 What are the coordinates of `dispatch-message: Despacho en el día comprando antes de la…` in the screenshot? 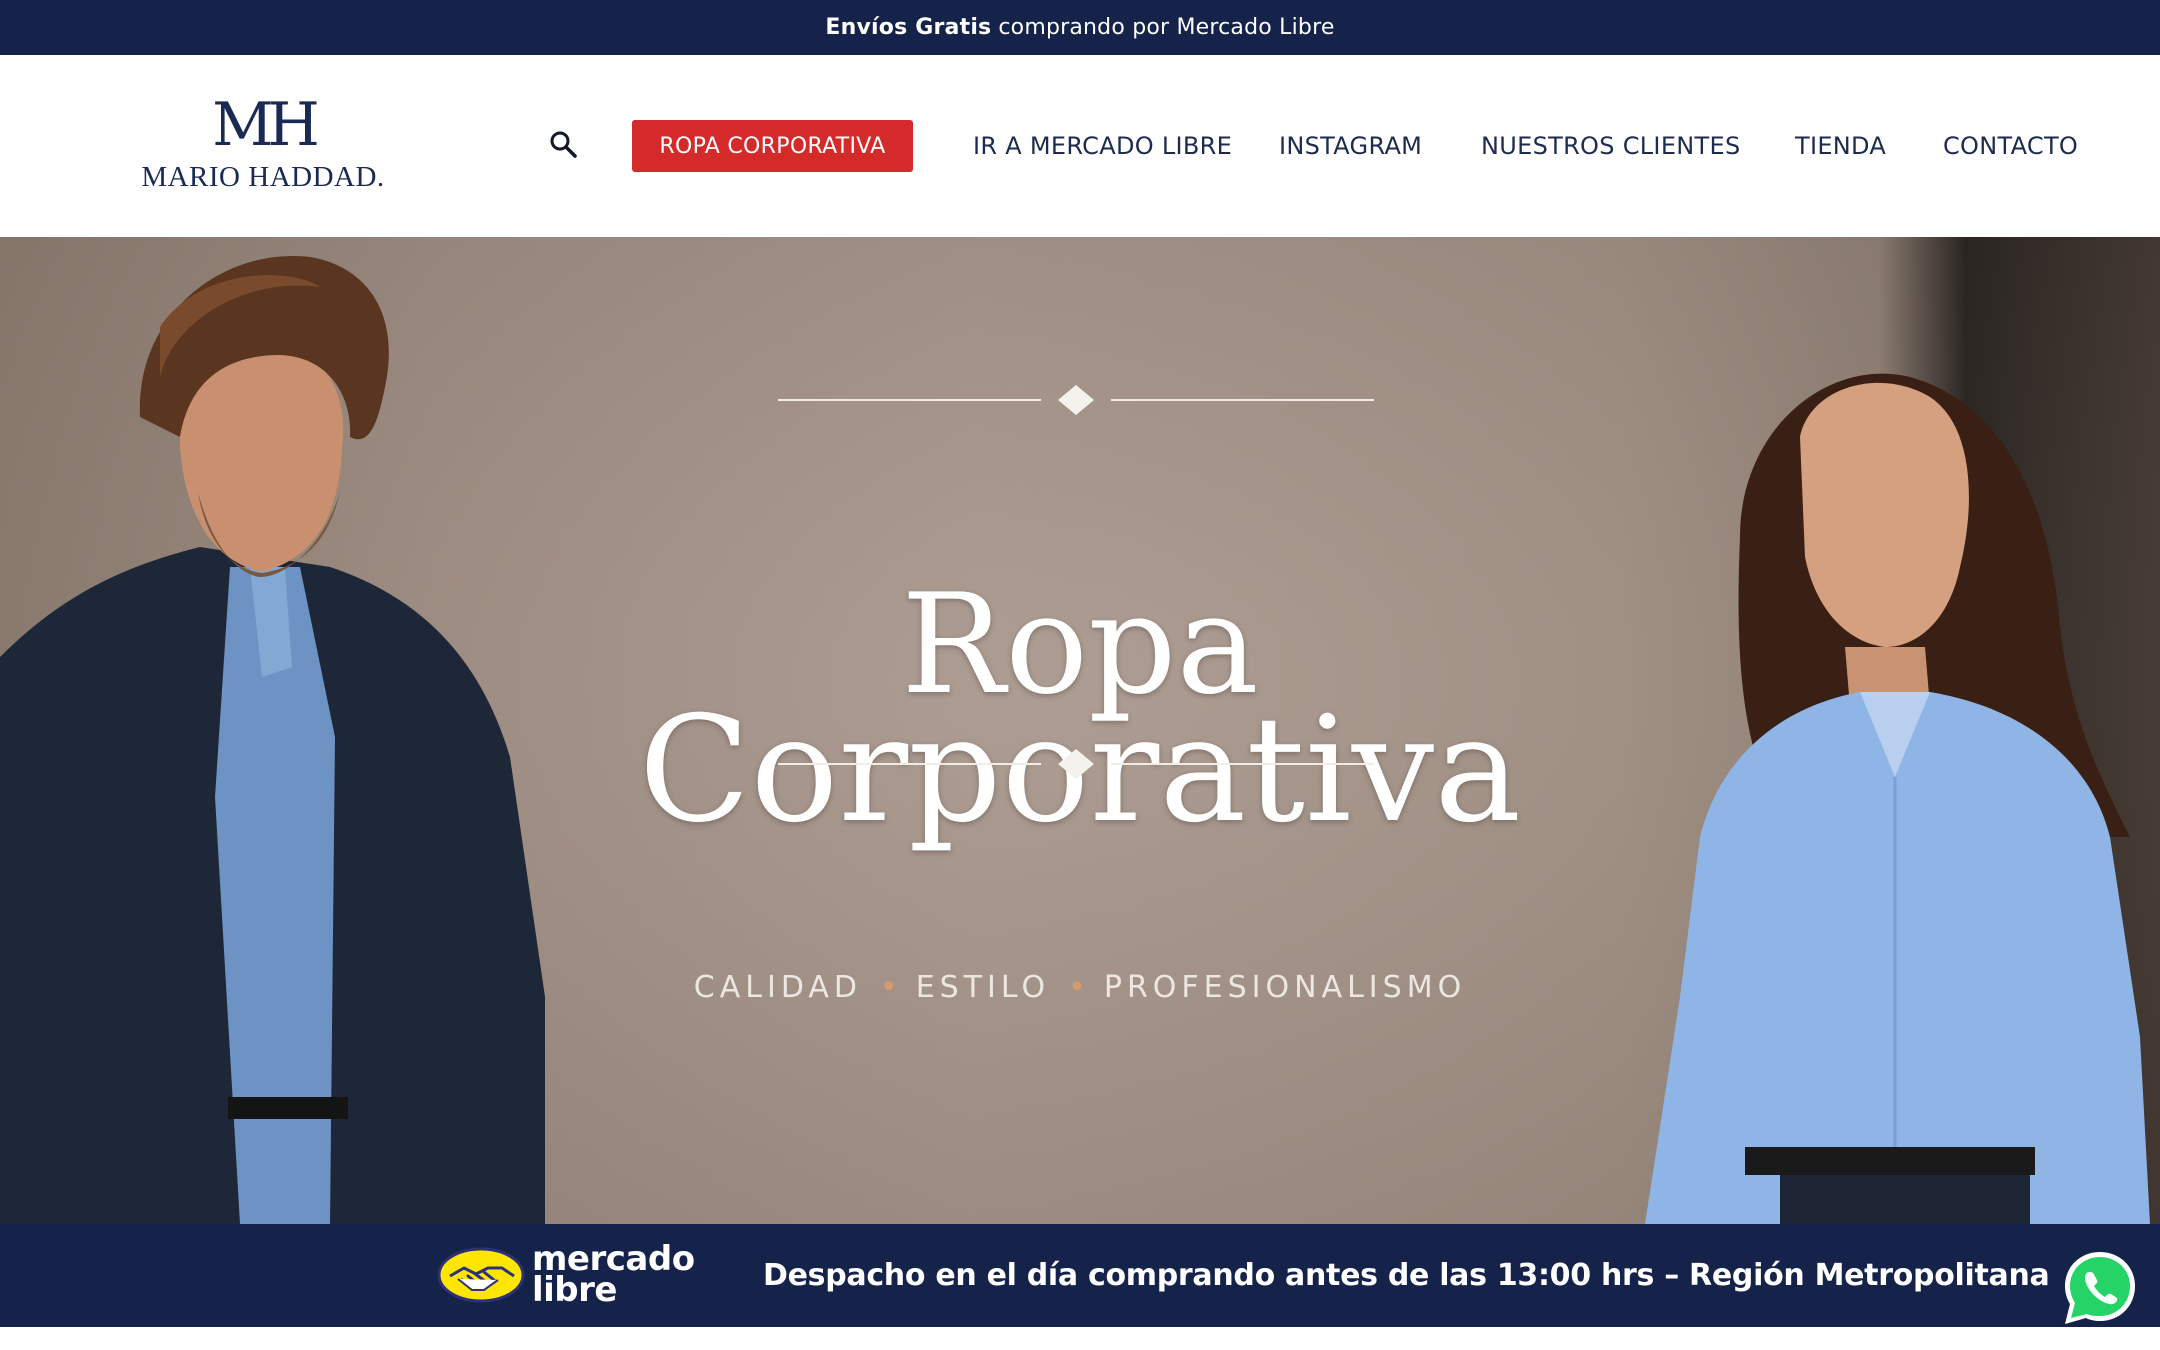 It's located at (1406, 1275).